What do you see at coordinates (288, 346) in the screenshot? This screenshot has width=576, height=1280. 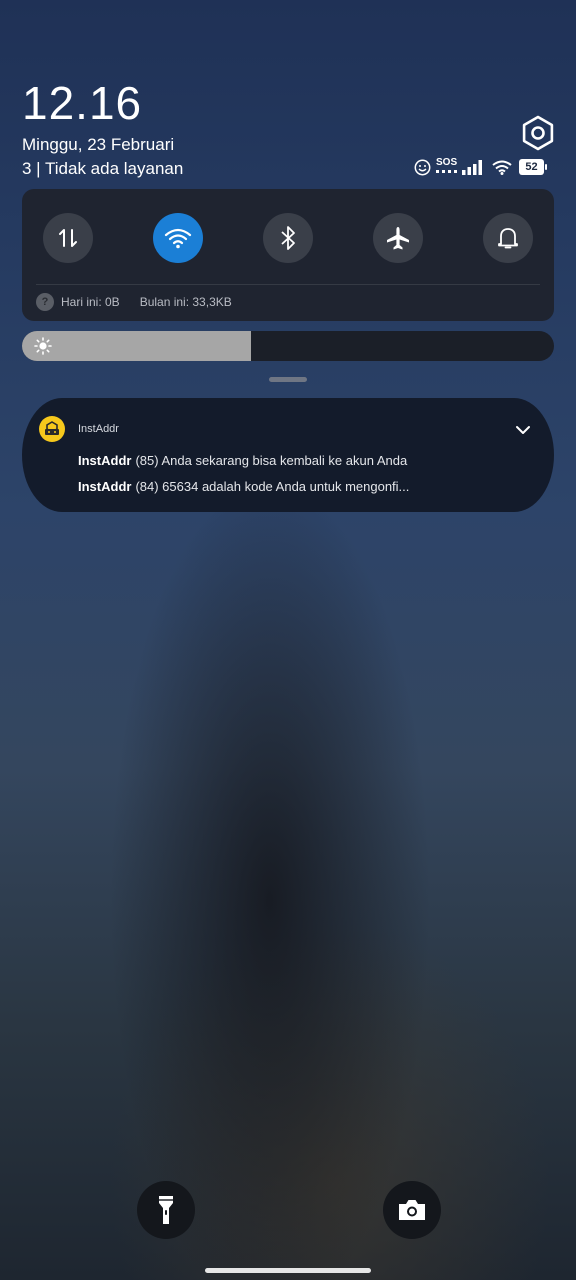 I see `brightness-slider` at bounding box center [288, 346].